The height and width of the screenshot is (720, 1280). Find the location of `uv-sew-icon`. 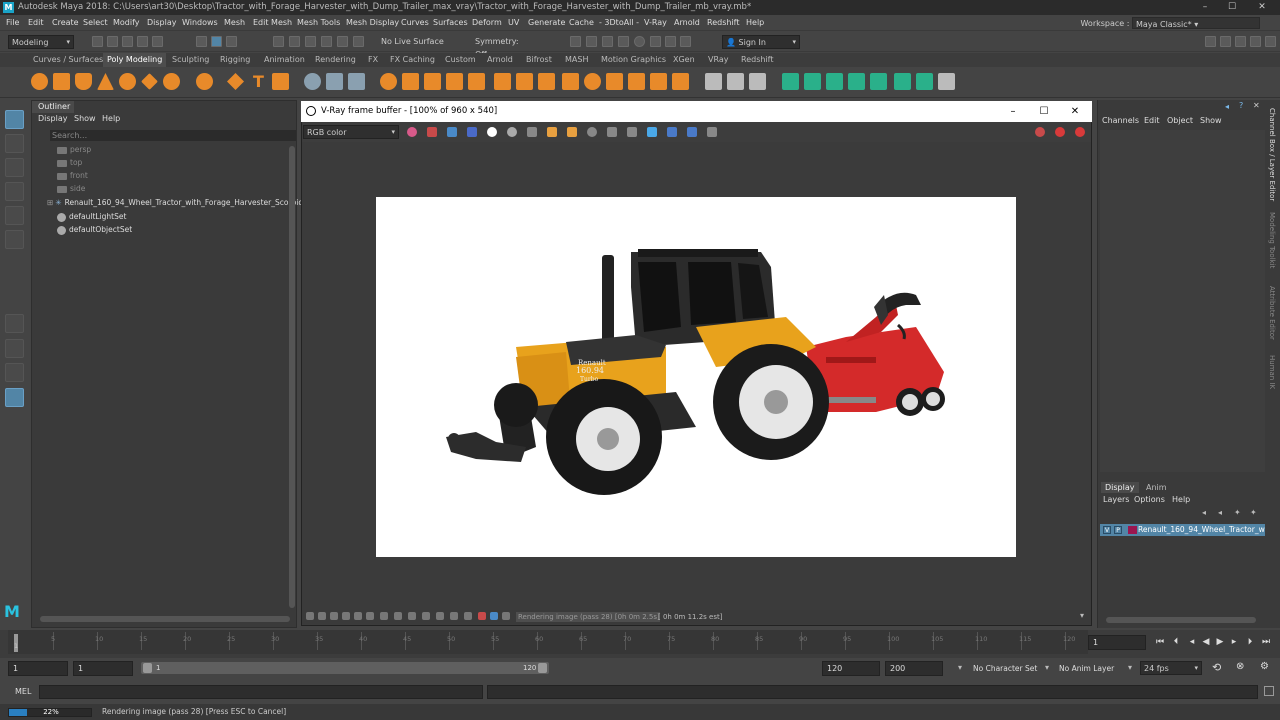

uv-sew-icon is located at coordinates (946, 81).